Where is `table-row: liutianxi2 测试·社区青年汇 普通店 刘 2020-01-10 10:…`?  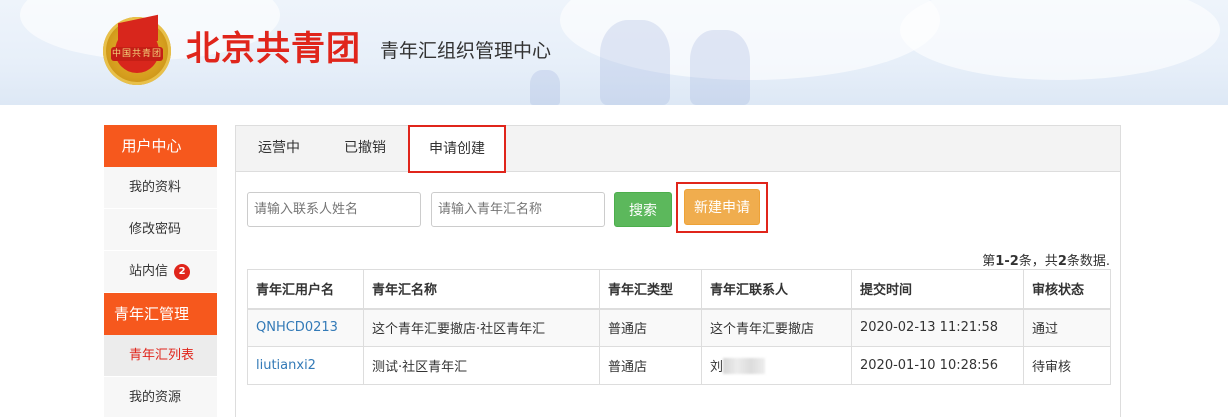
table-row: liutianxi2 测试·社区青年汇 普通店 刘 2020-01-10 10:… is located at coordinates (679, 365).